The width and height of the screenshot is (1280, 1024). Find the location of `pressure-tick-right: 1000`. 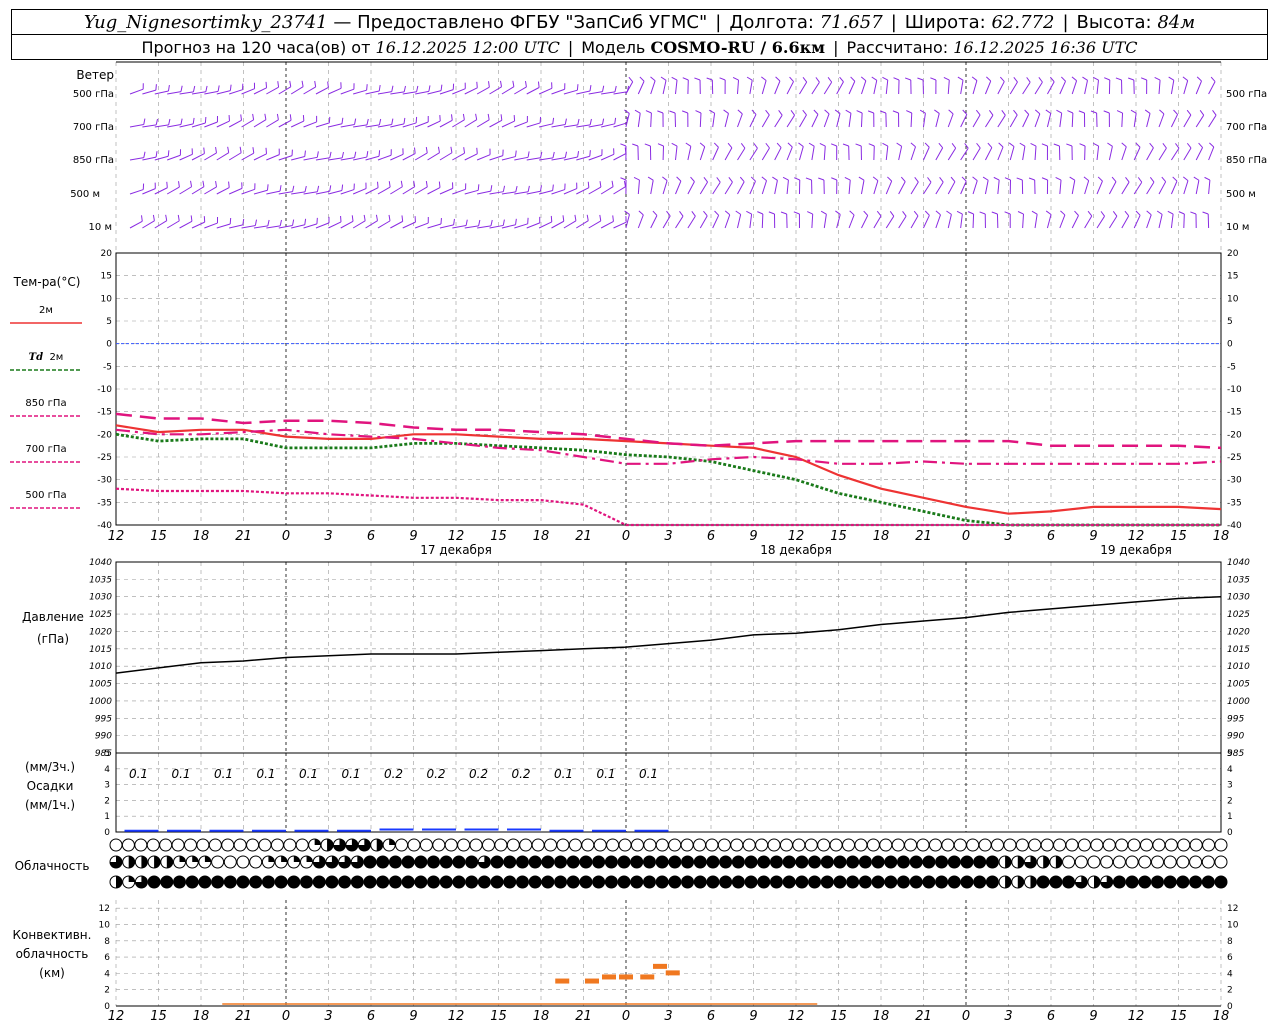

pressure-tick-right: 1000 is located at coordinates (1238, 702).